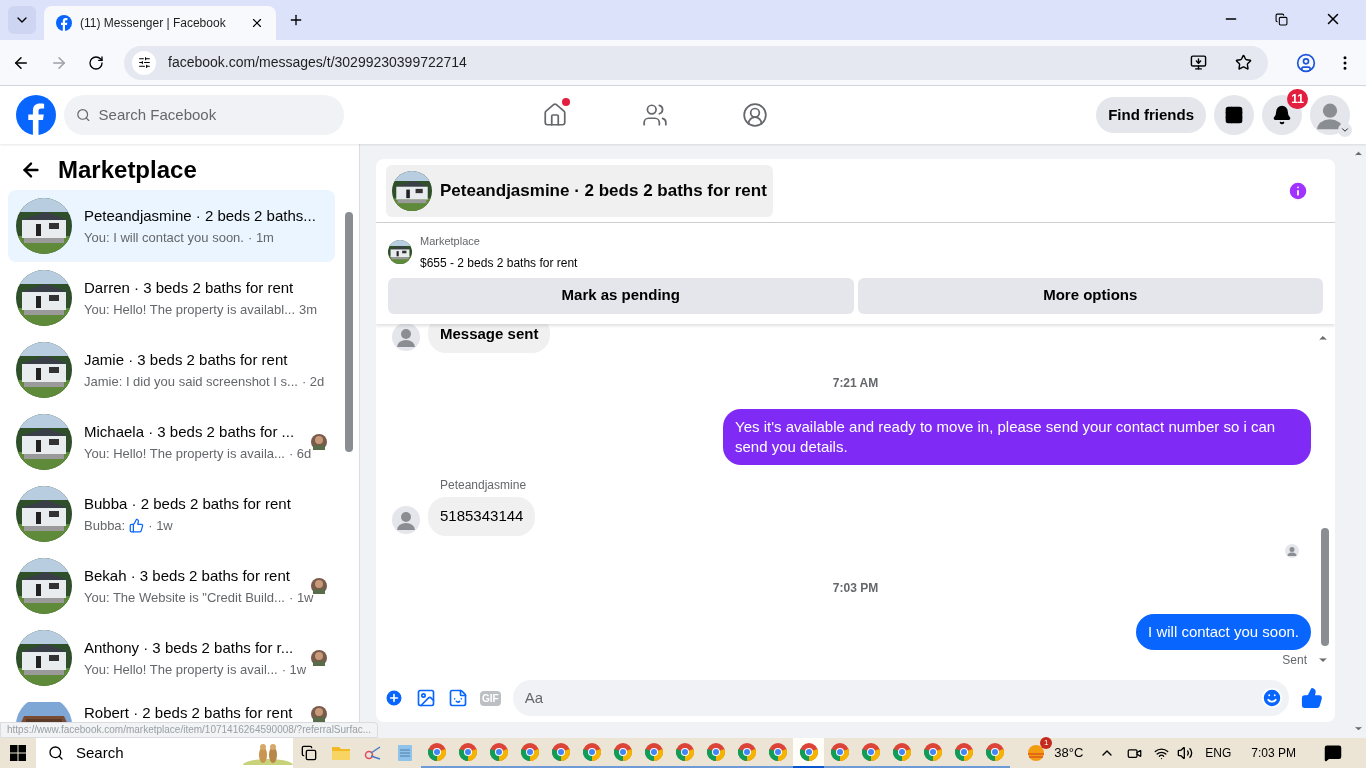 This screenshot has width=1366, height=768. I want to click on taskbar-search: Search, so click(164, 753).